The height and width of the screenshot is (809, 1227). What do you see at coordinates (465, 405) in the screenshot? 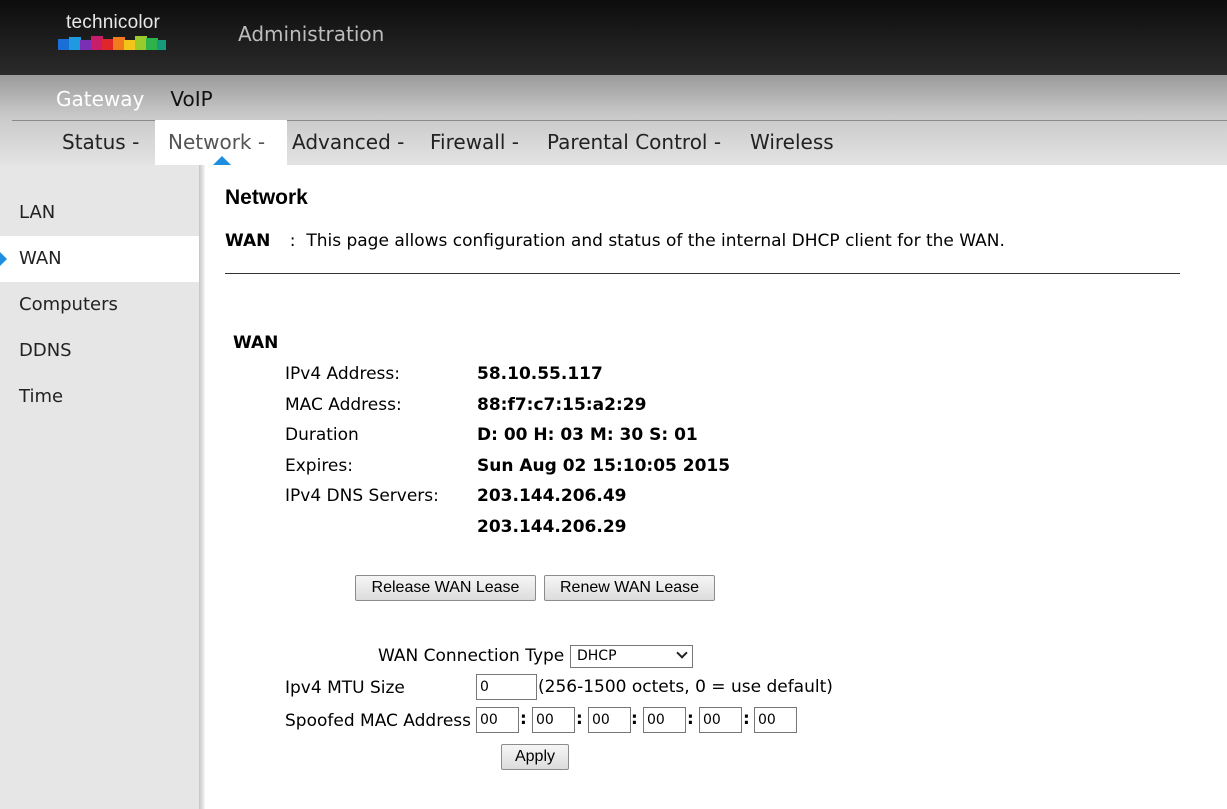
I see `field-row-mac: MAC Address: 88:f7:c7:15:a2:29` at bounding box center [465, 405].